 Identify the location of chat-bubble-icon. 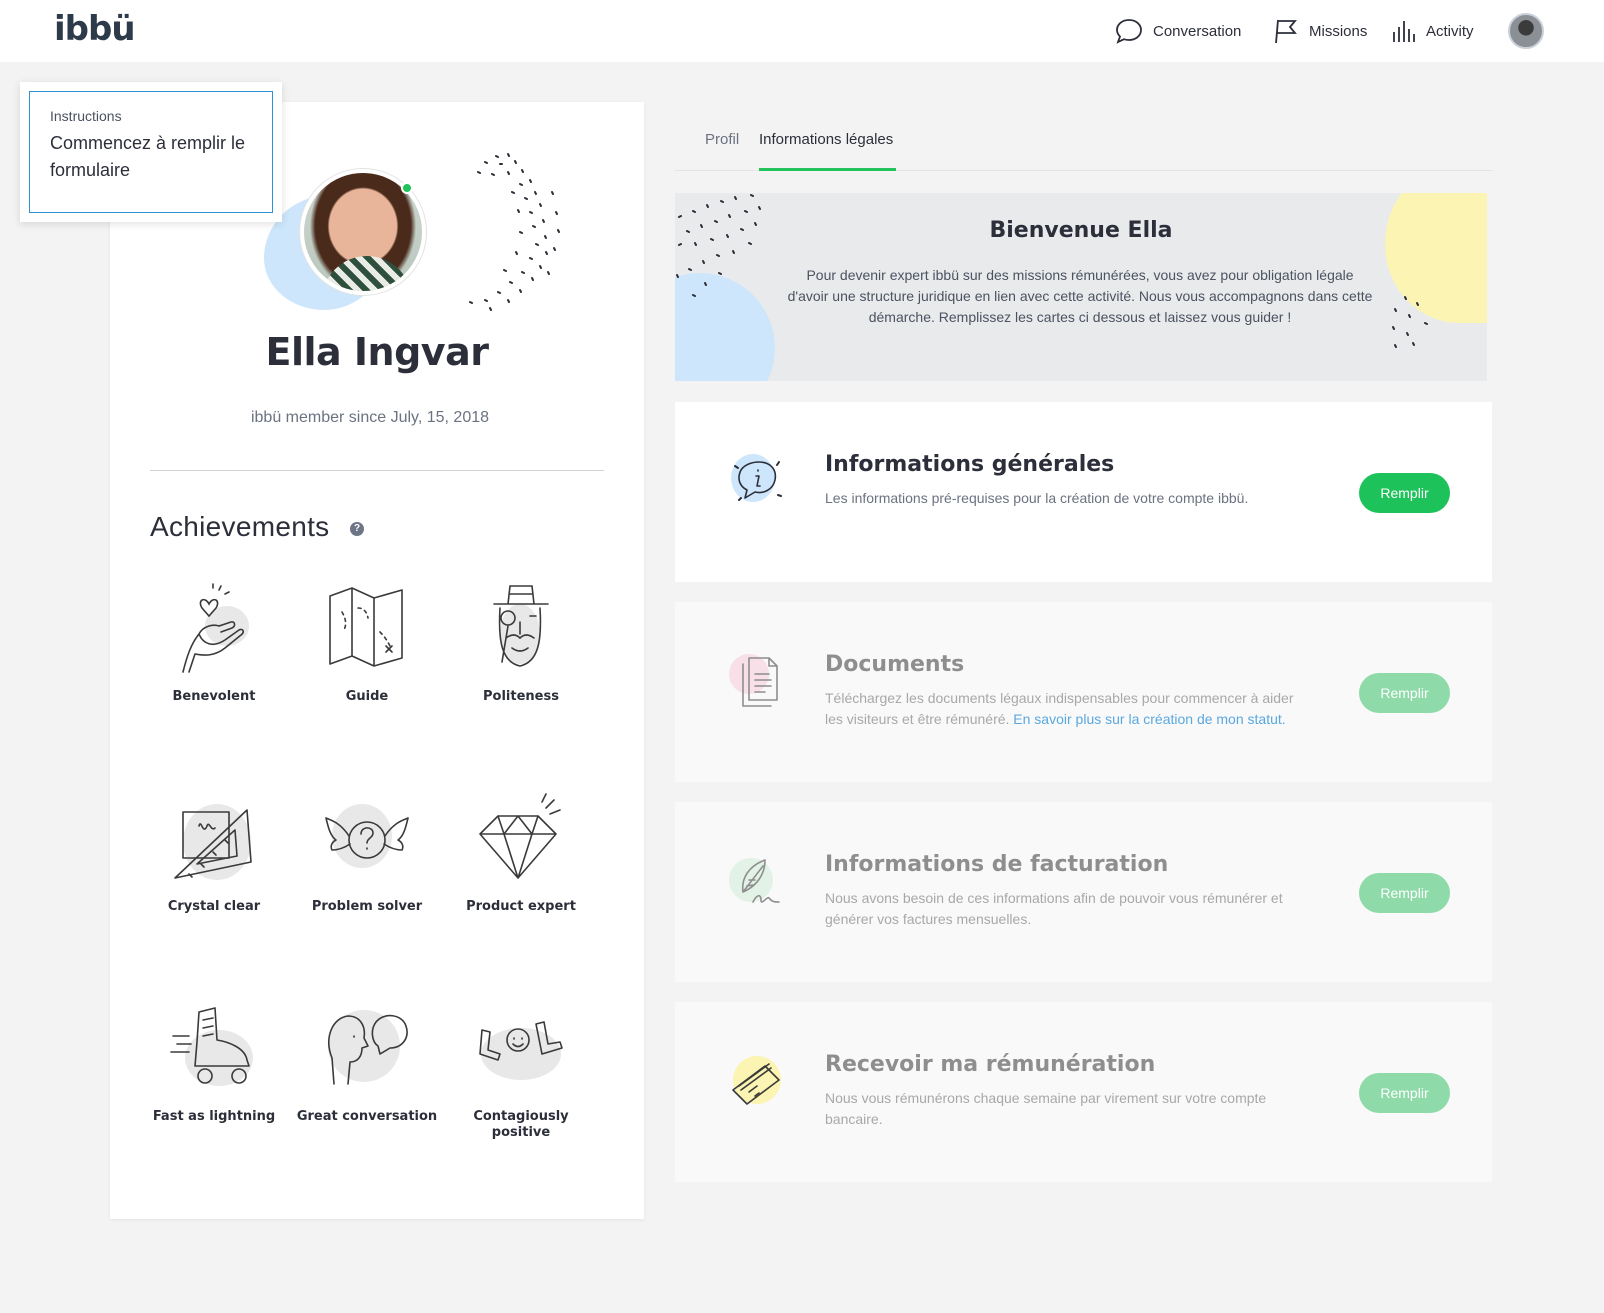
(1129, 31).